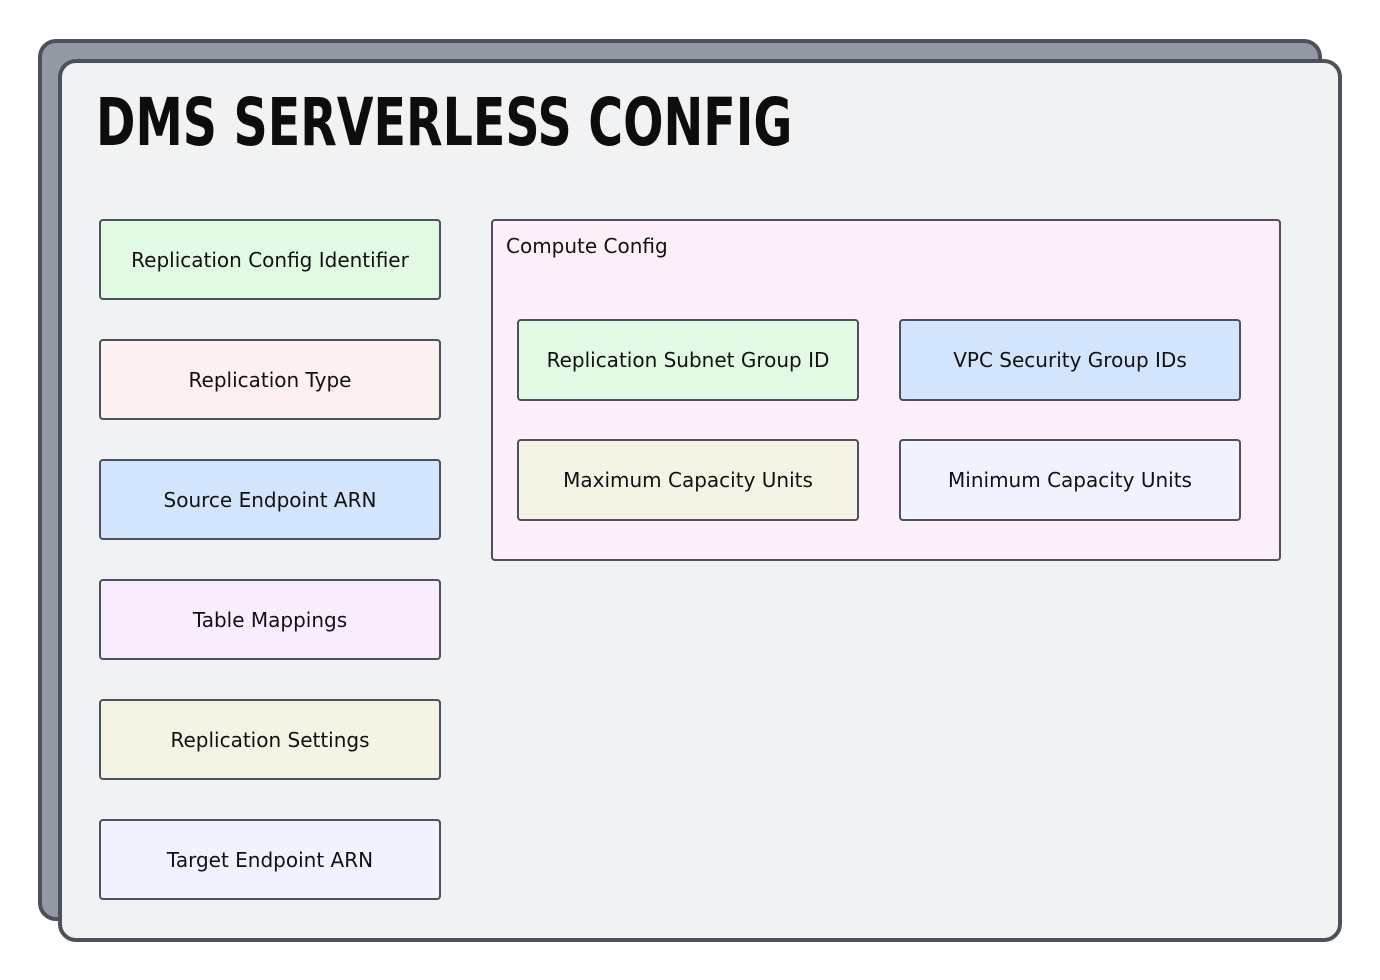 The height and width of the screenshot is (980, 1380). I want to click on field-label: Replication Subnet Group ID, so click(688, 360).